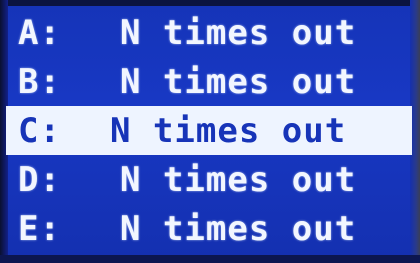  I want to click on menu-item-letter: B:, so click(39, 81).